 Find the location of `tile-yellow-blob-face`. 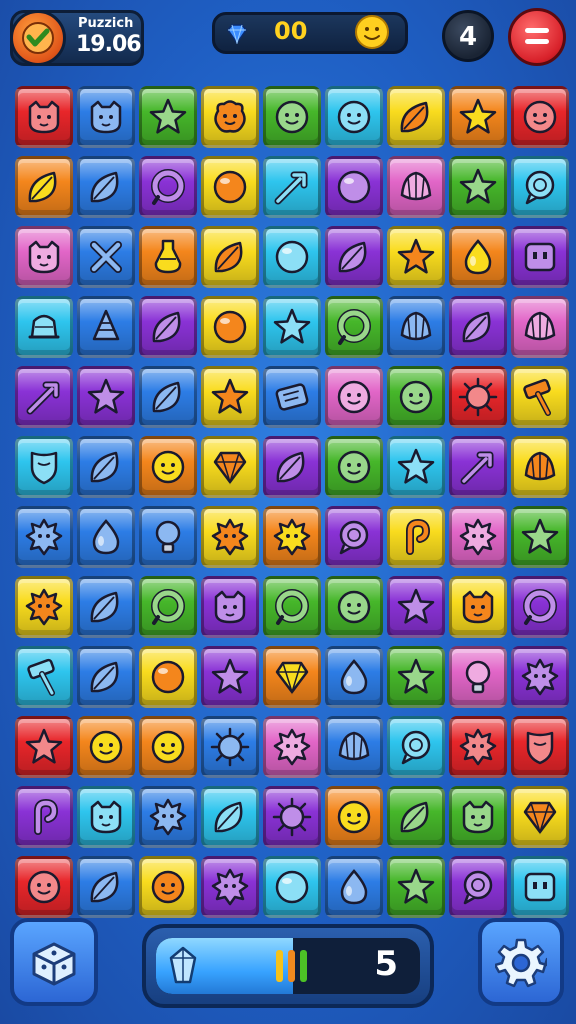

tile-yellow-blob-face is located at coordinates (230, 117).